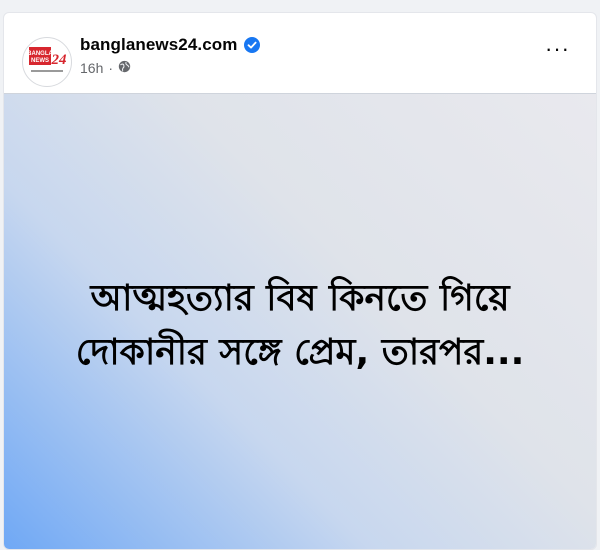  What do you see at coordinates (557, 49) in the screenshot?
I see `more-options-icon: ···` at bounding box center [557, 49].